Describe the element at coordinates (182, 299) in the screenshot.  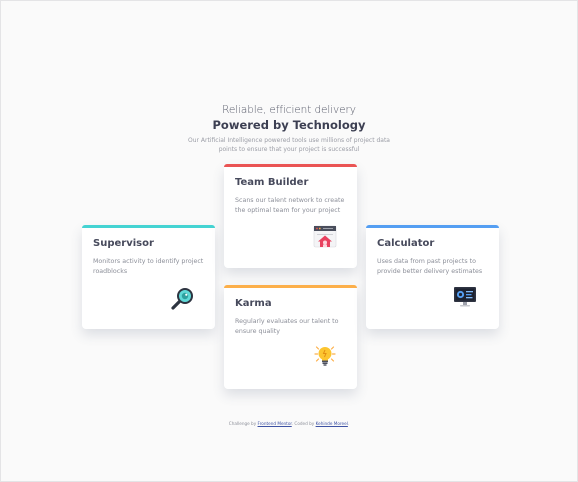
I see `magnifier-icon` at that location.